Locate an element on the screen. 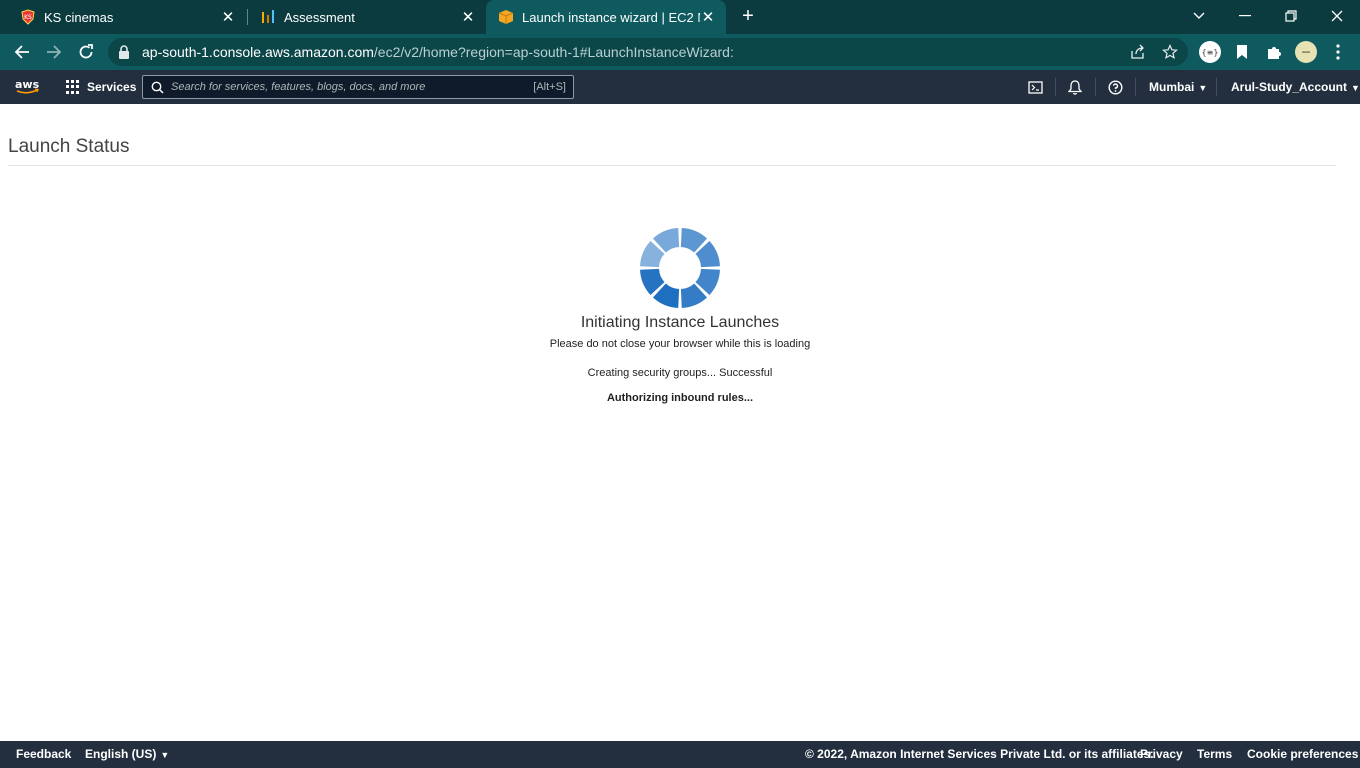 The height and width of the screenshot is (768, 1360). cookie-preferences-link: Cookie preferences is located at coordinates (1302, 754).